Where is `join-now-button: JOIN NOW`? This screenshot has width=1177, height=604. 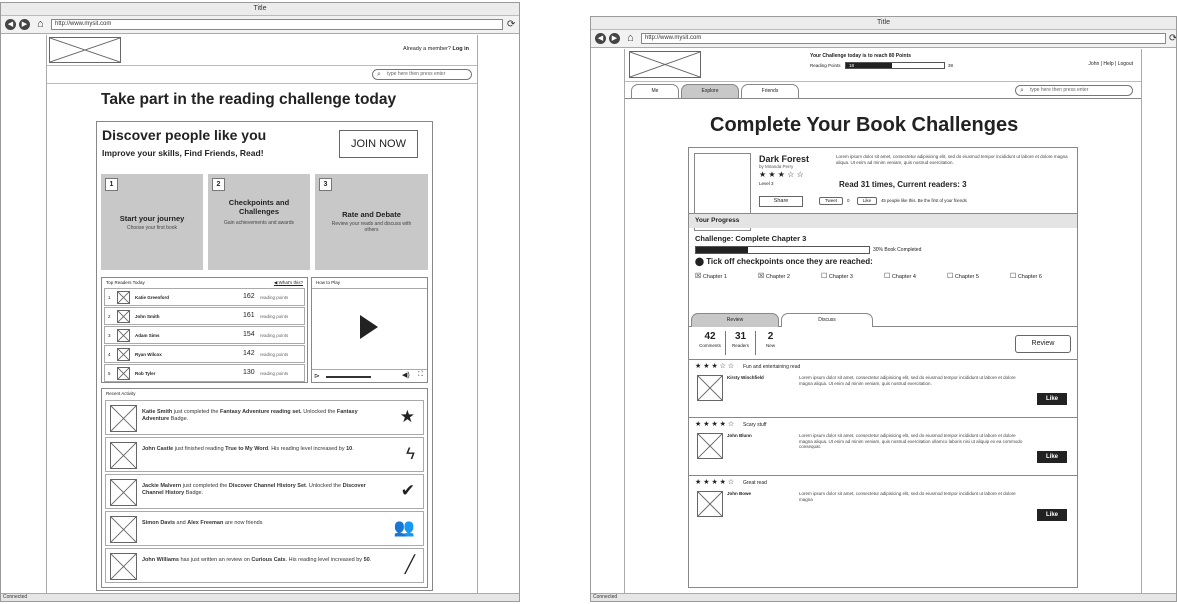 join-now-button: JOIN NOW is located at coordinates (378, 144).